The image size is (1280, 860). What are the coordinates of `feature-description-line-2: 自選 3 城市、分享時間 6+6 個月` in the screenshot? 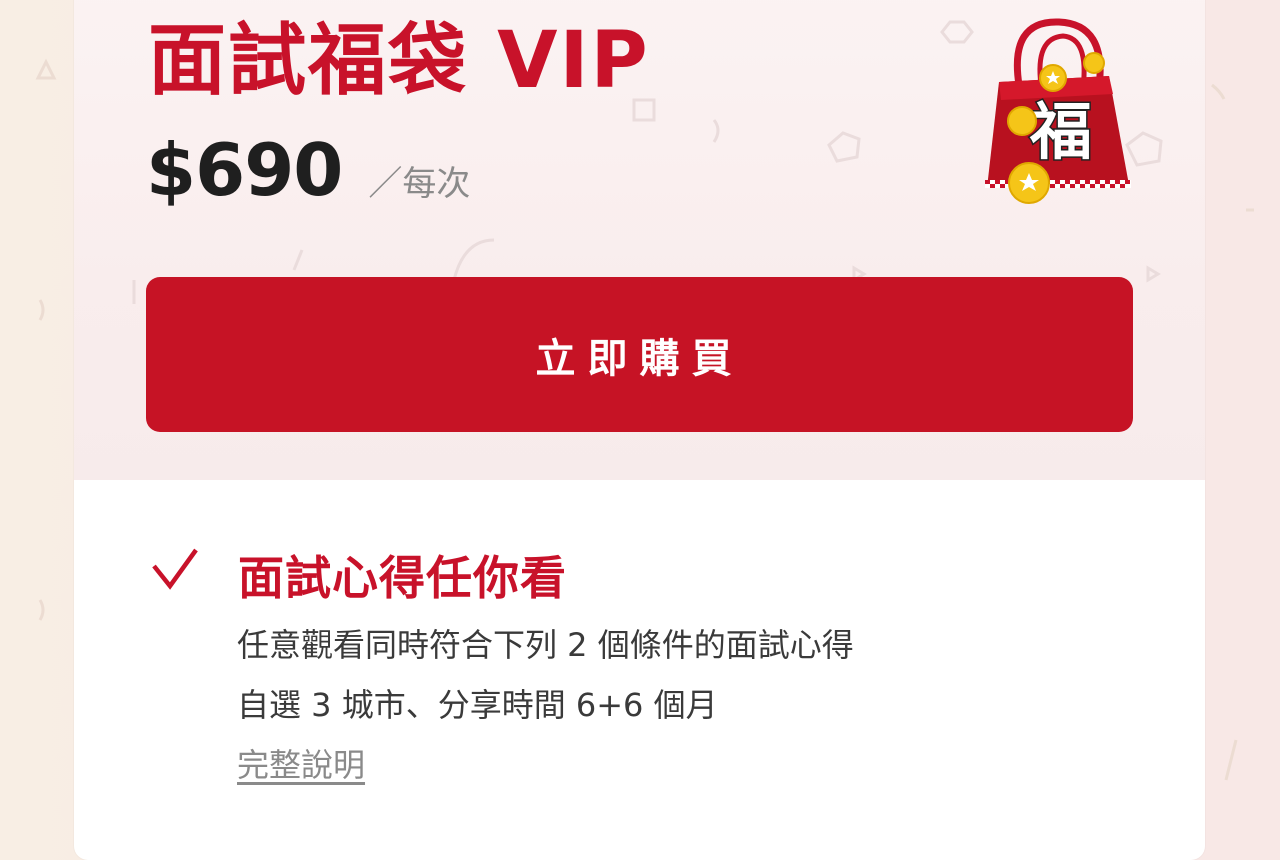 It's located at (477, 705).